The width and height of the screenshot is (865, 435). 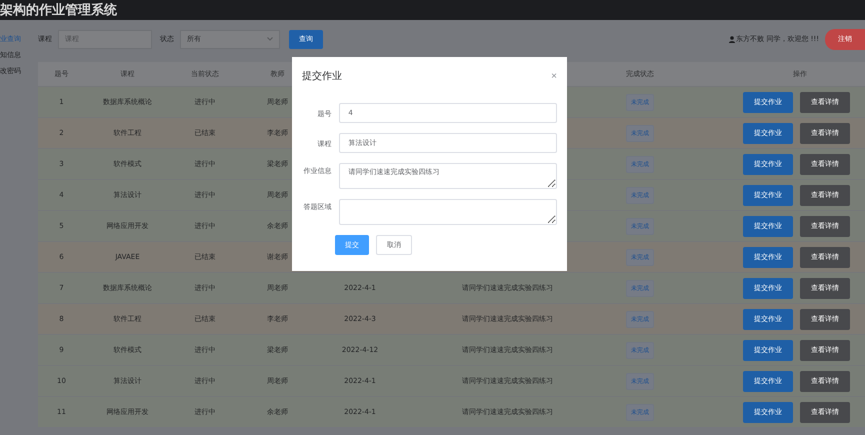 I want to click on dialog-title: 提交作业, so click(x=322, y=76).